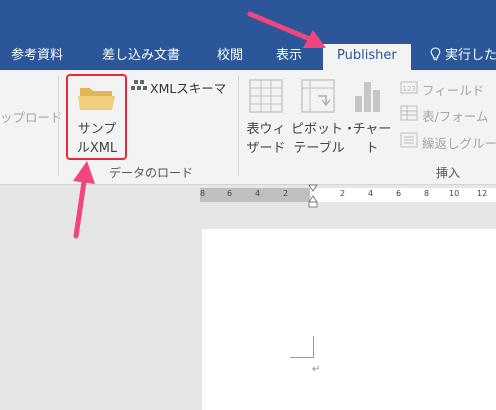  I want to click on tab-references: 参考資料, so click(37, 57).